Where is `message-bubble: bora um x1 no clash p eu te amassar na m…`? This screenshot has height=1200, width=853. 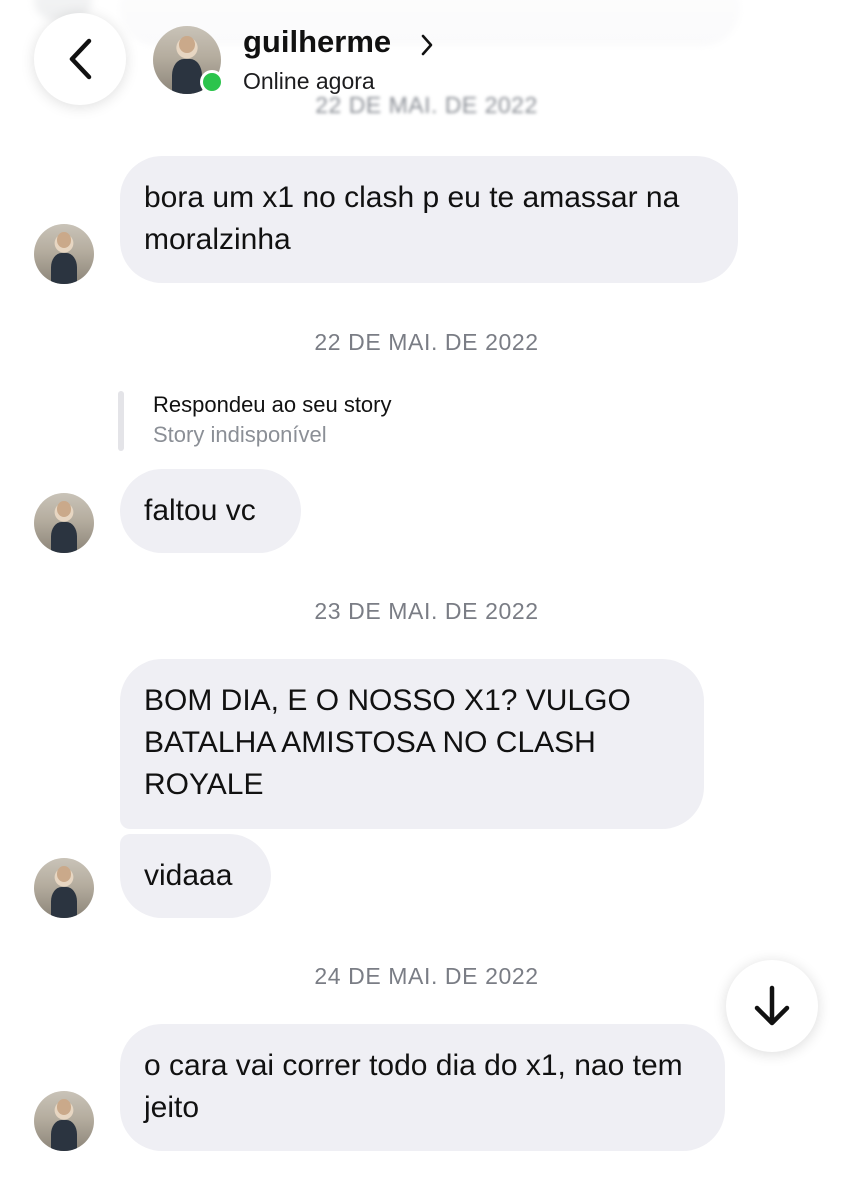
message-bubble: bora um x1 no clash p eu te amassar na m… is located at coordinates (429, 219).